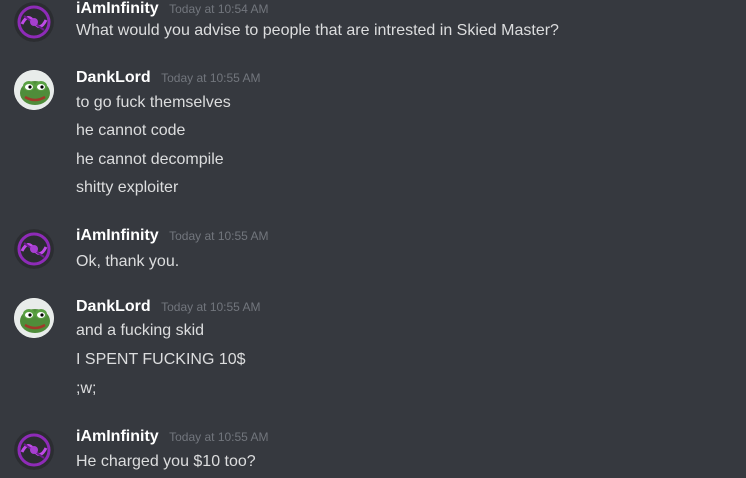 This screenshot has width=746, height=478. I want to click on message-text: I SPENT FUCKING 10$, so click(161, 359).